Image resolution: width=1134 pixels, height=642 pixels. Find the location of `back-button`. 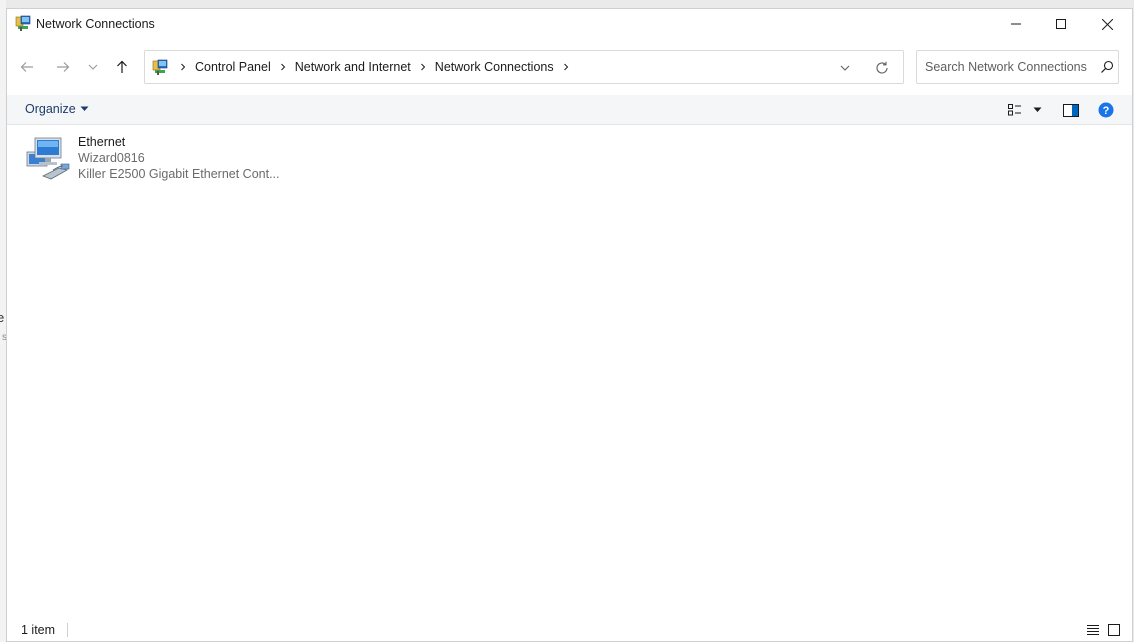

back-button is located at coordinates (27, 67).